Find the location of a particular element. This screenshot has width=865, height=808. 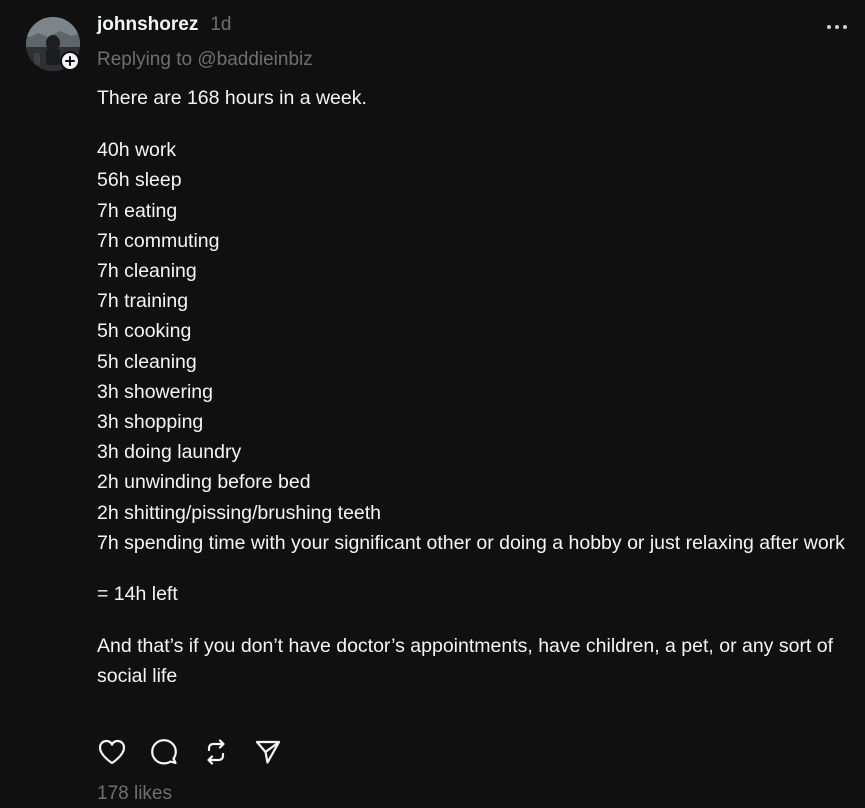

list-item: 3h shopping is located at coordinates (150, 422).